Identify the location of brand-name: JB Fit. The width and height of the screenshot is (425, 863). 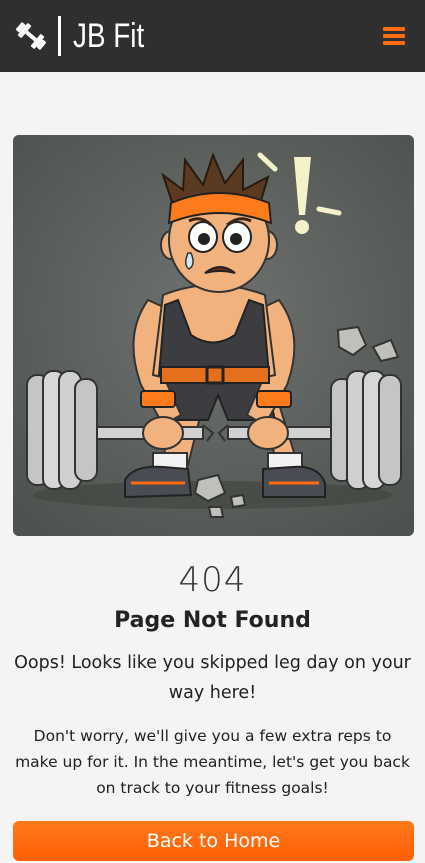
(109, 35).